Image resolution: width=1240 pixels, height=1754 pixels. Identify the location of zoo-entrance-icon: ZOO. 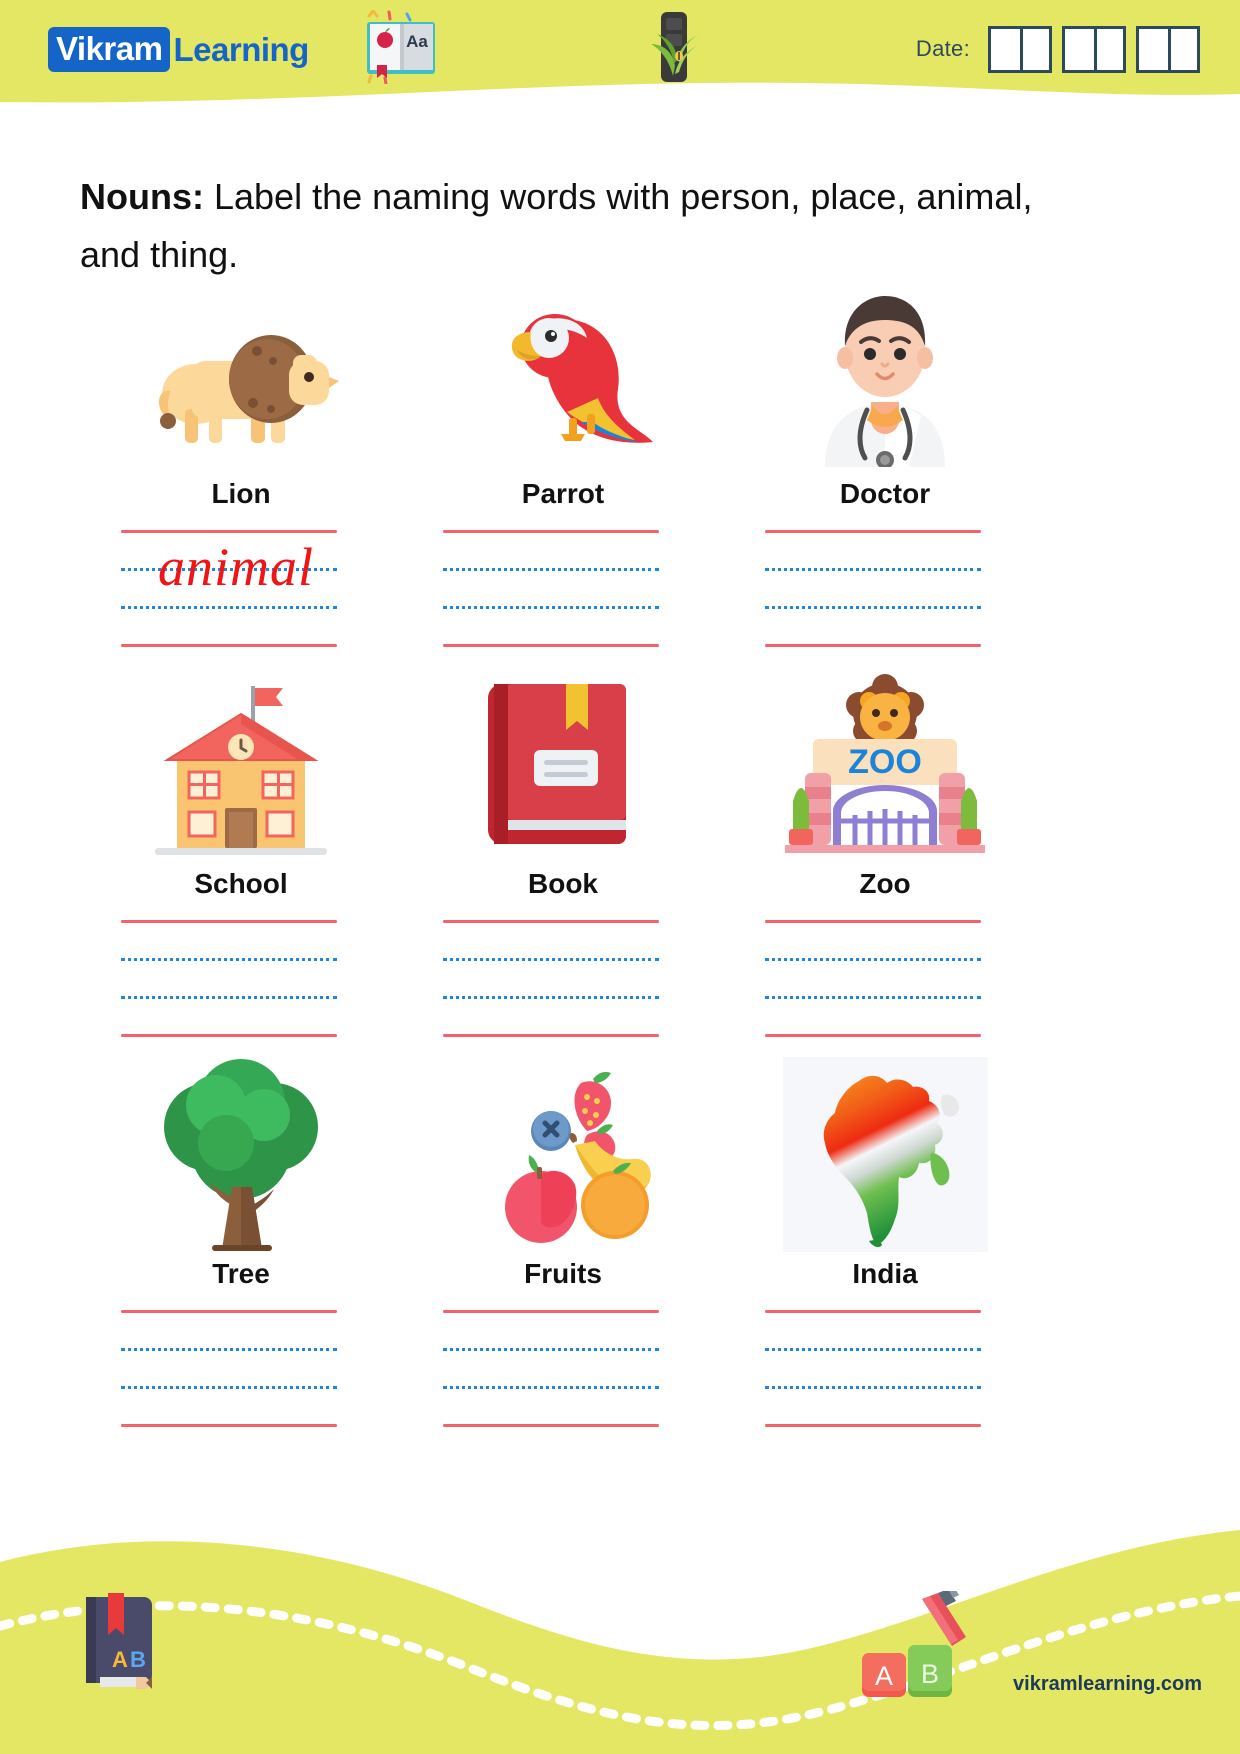
(885, 764).